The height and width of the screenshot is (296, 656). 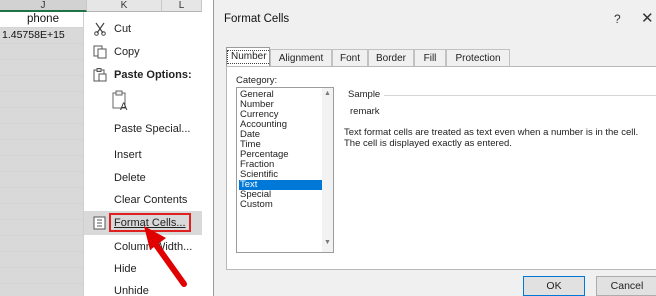 What do you see at coordinates (327, 170) in the screenshot?
I see `category-scrollbar: ▲ ▼` at bounding box center [327, 170].